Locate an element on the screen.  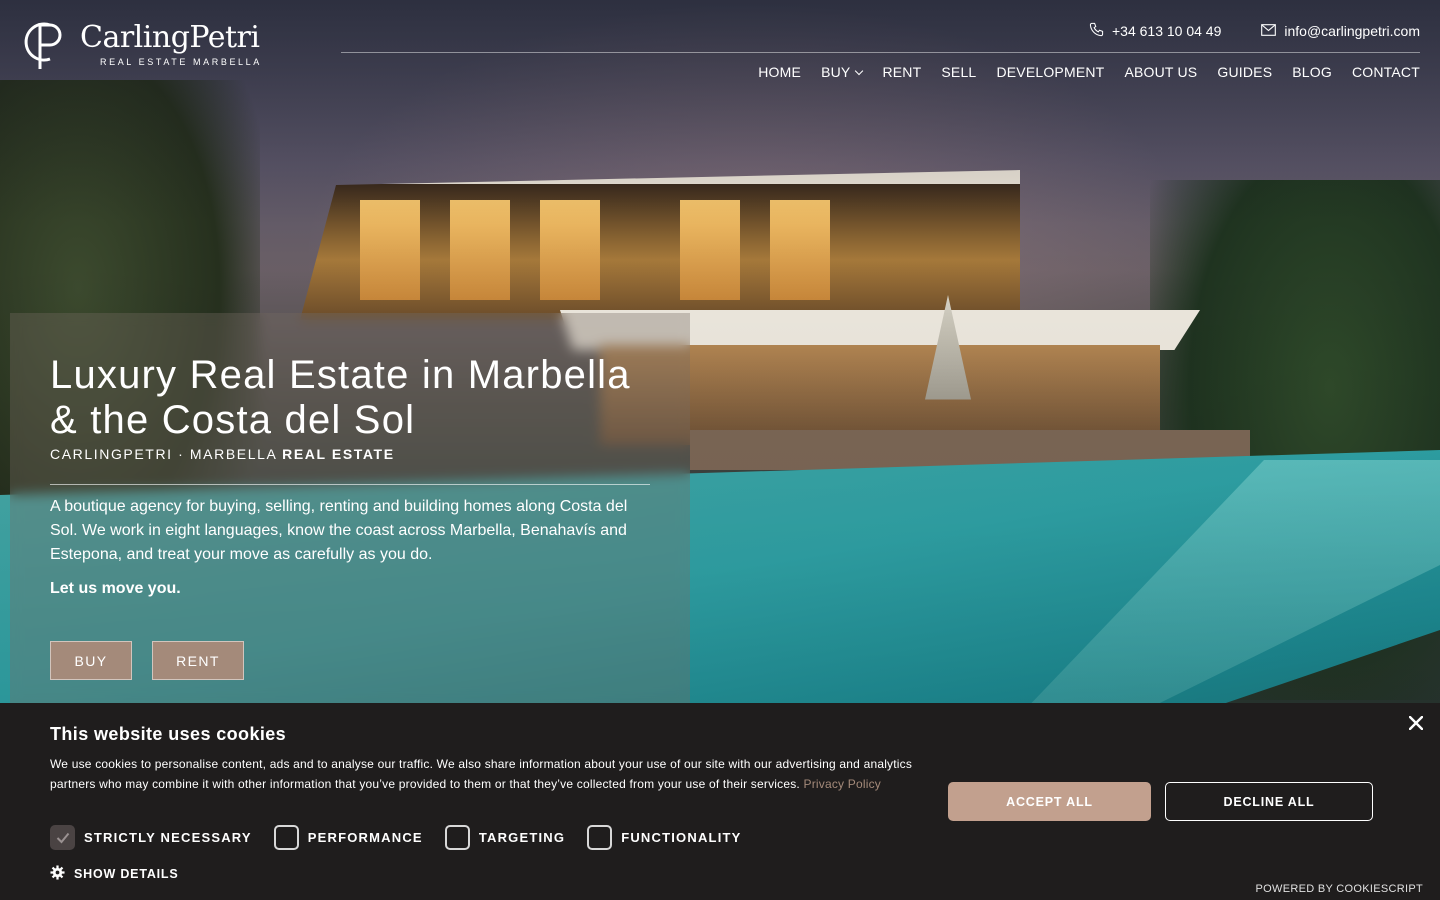
email-link: info@carlingpetri.com is located at coordinates (1340, 31).